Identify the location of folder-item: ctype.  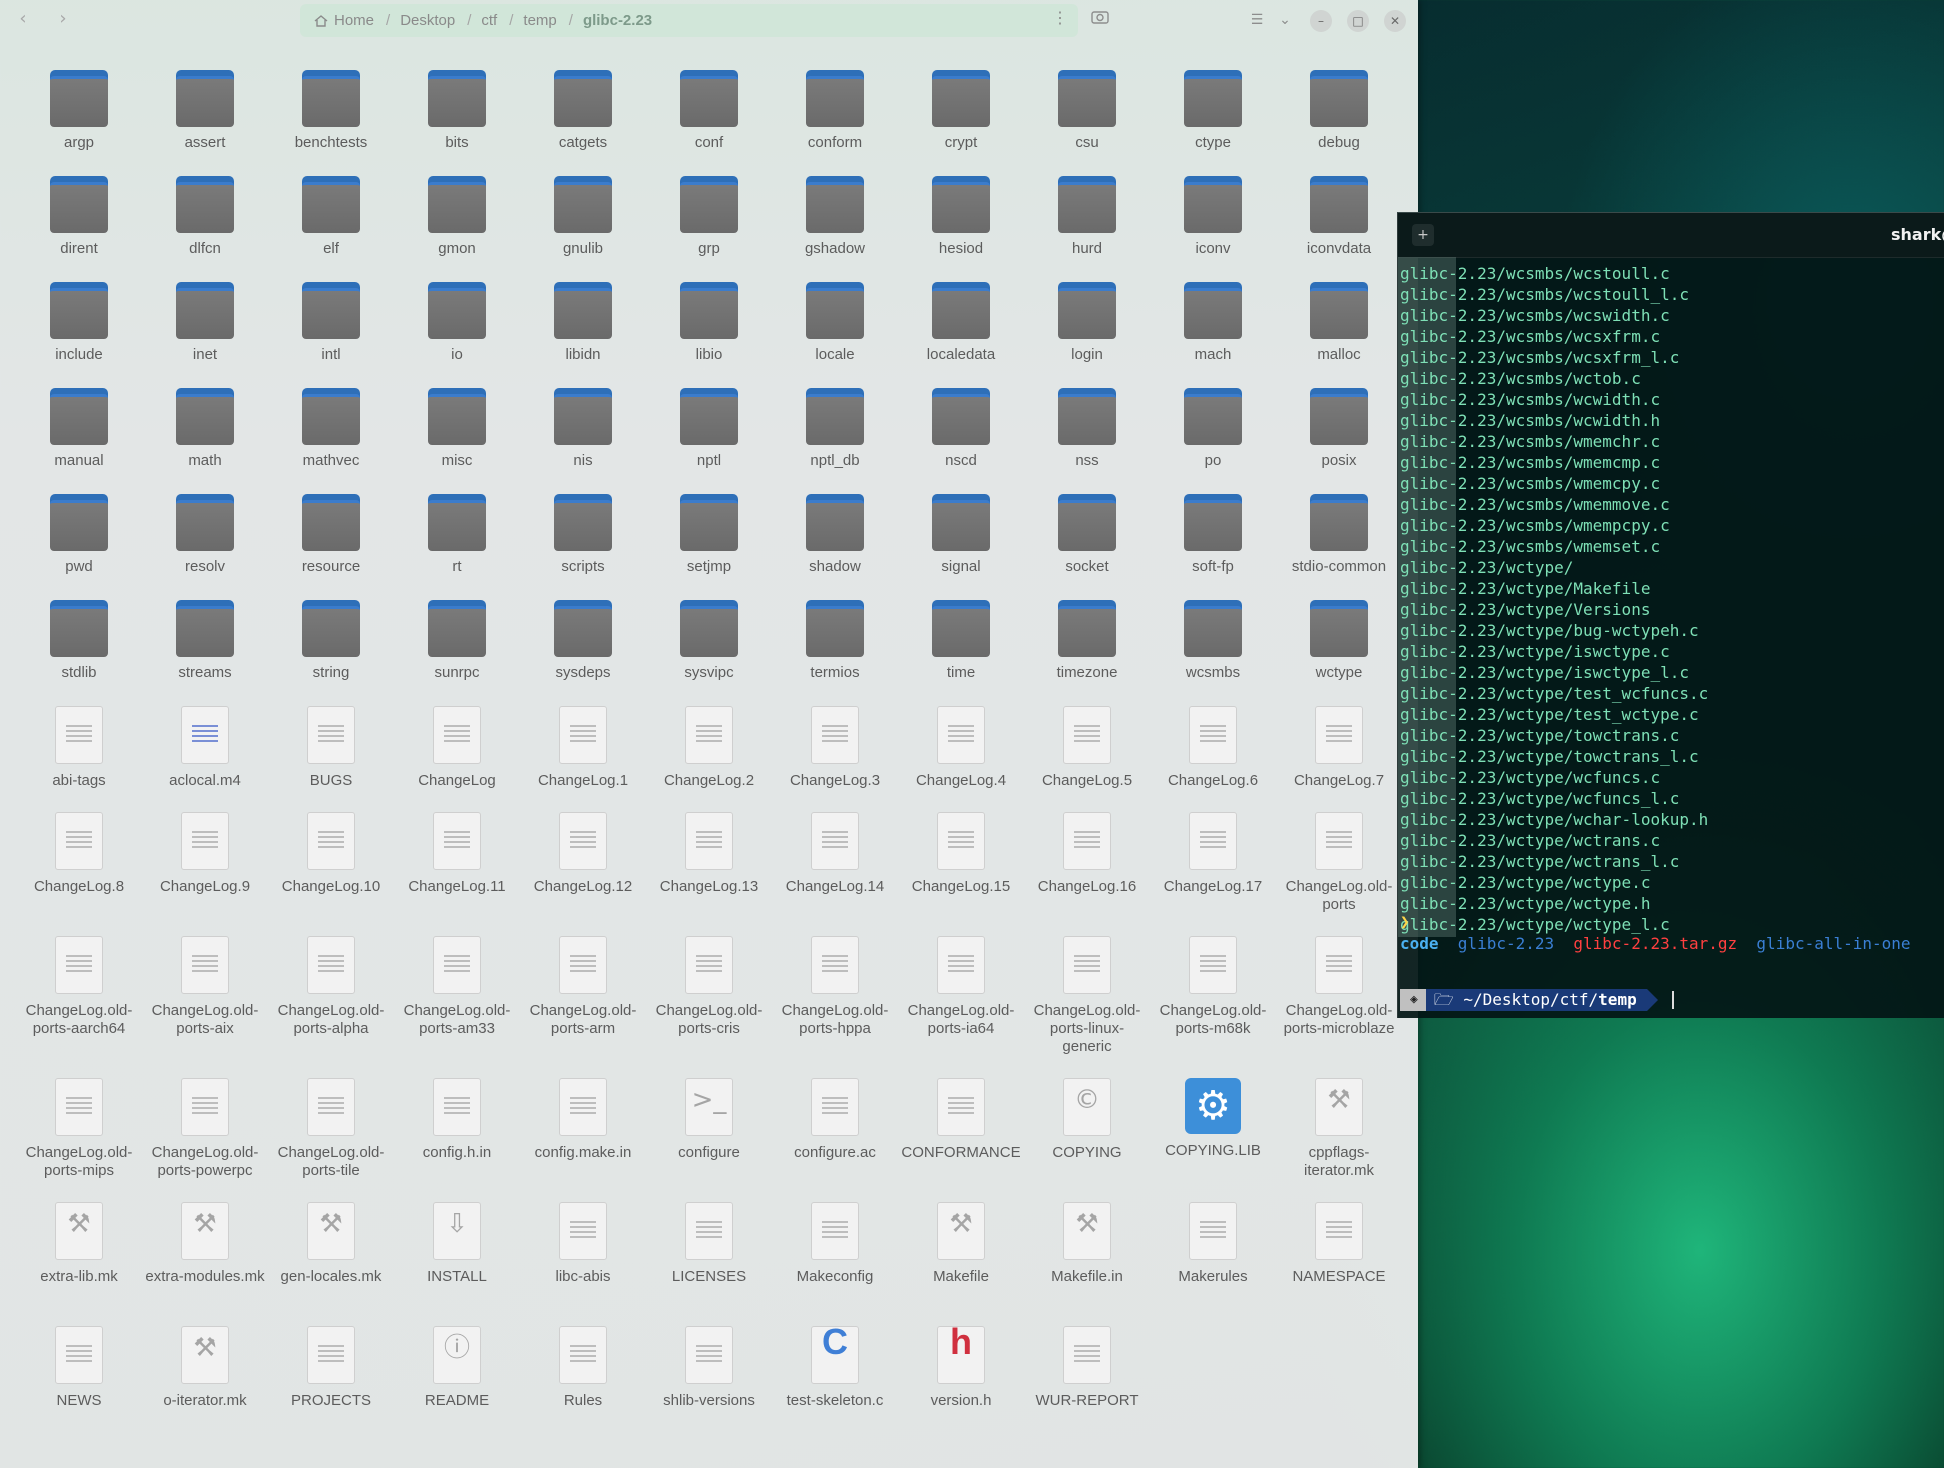
(1213, 111).